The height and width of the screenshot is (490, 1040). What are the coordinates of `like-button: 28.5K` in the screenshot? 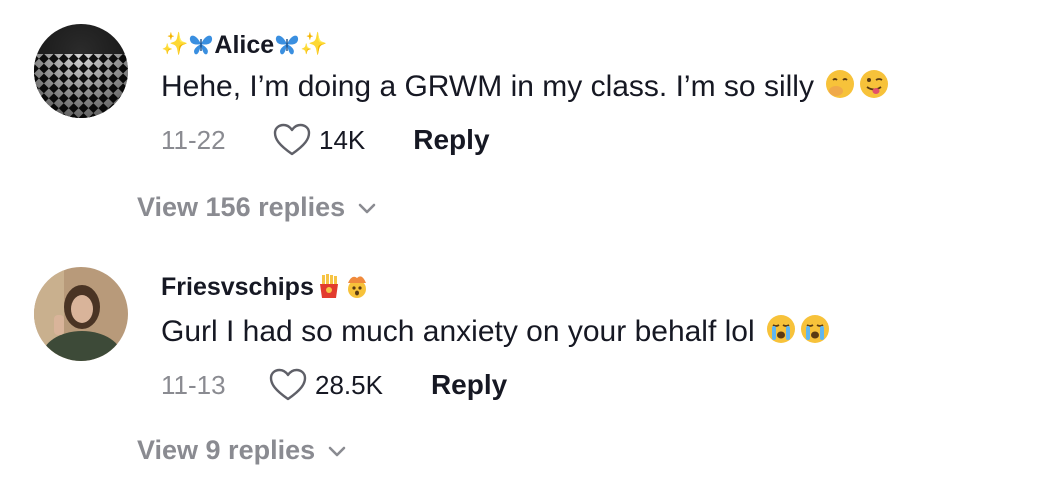 It's located at (326, 385).